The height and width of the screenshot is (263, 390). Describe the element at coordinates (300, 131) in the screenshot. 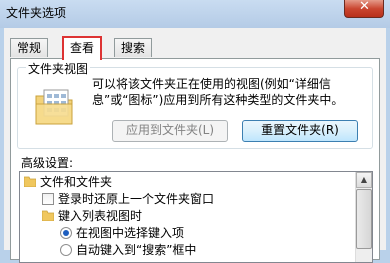

I see `reset-folders-button: 重置文件夹(R)` at that location.